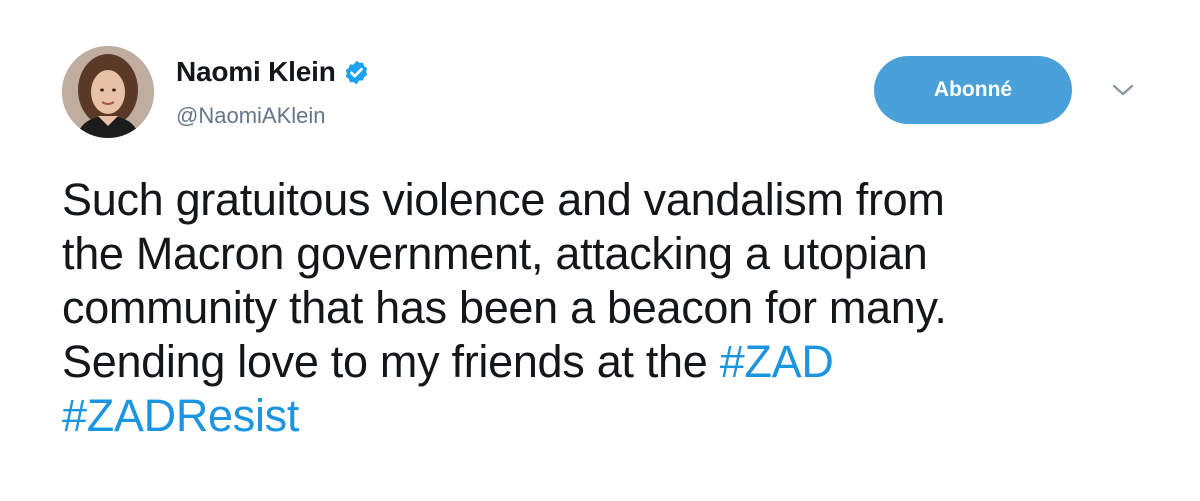 The image size is (1200, 501). I want to click on tweet-line-4: Sending love to my friends at the #ZAD, so click(617, 362).